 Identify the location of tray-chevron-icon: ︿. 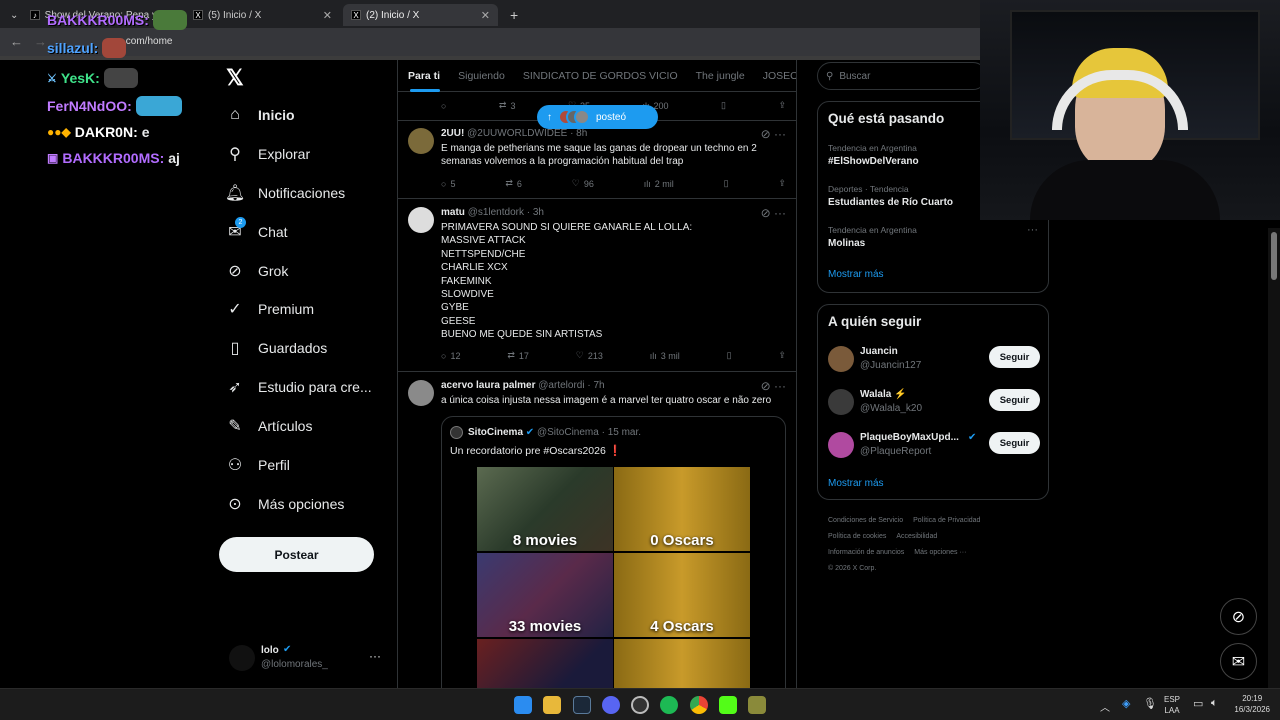
(1105, 706).